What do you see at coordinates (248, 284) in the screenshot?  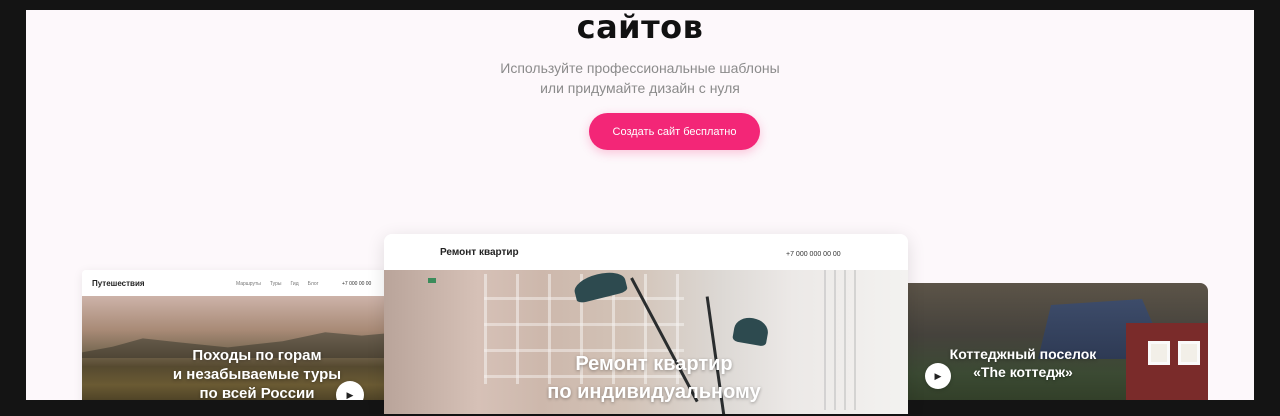 I see `preview-menu-item: Маршруты` at bounding box center [248, 284].